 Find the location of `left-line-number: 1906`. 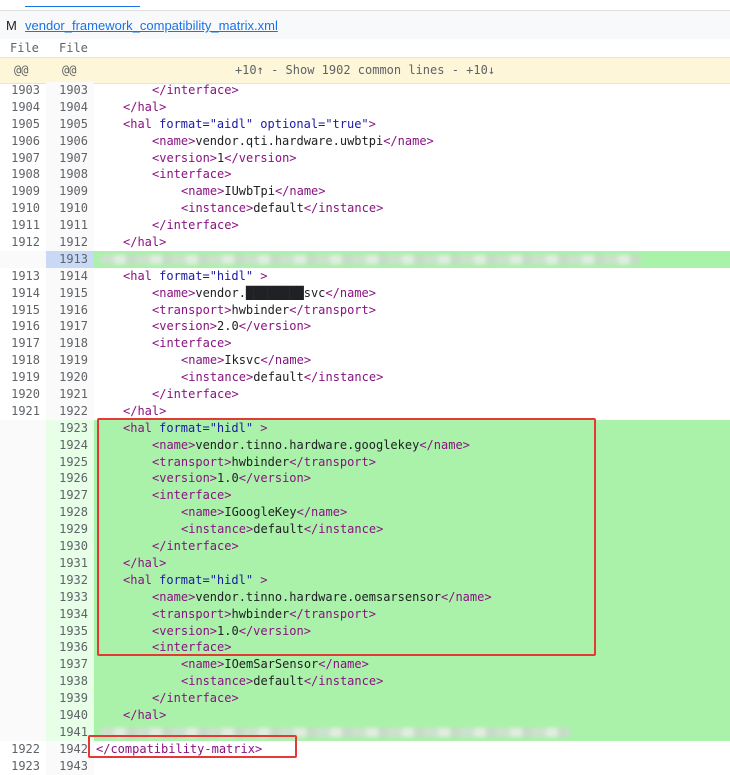

left-line-number: 1906 is located at coordinates (25, 141).